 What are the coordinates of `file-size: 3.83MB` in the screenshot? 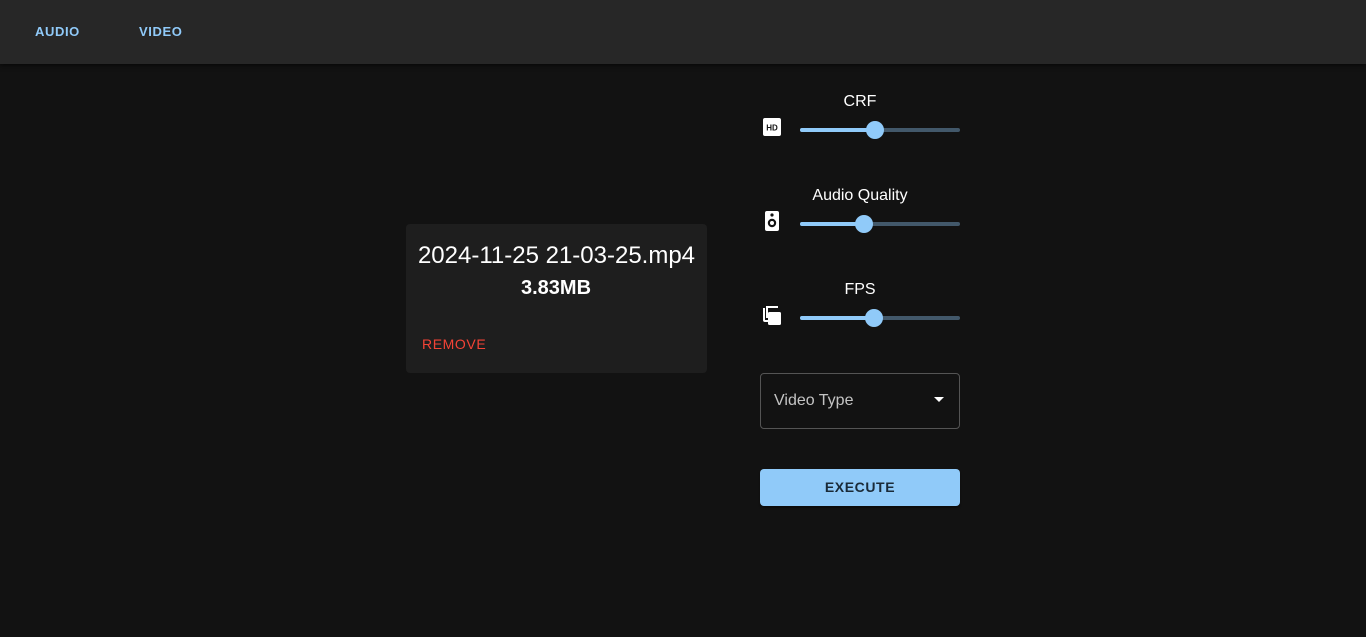 It's located at (556, 288).